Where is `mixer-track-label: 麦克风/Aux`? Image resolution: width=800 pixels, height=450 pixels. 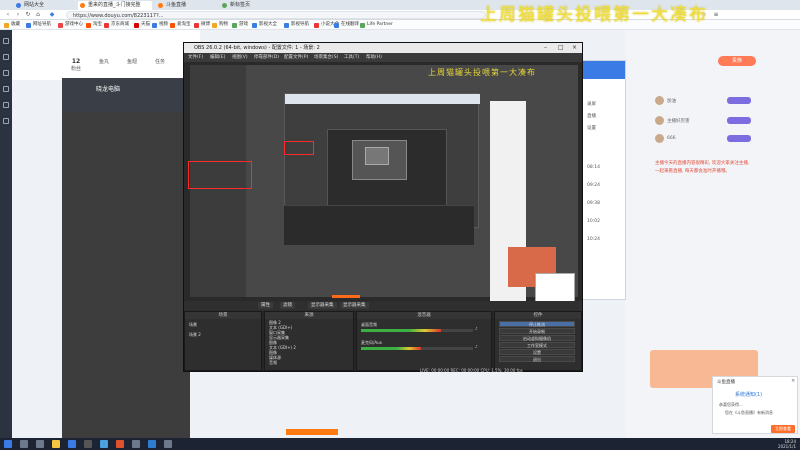
mixer-track-label: 麦克风/Aux is located at coordinates (371, 342).